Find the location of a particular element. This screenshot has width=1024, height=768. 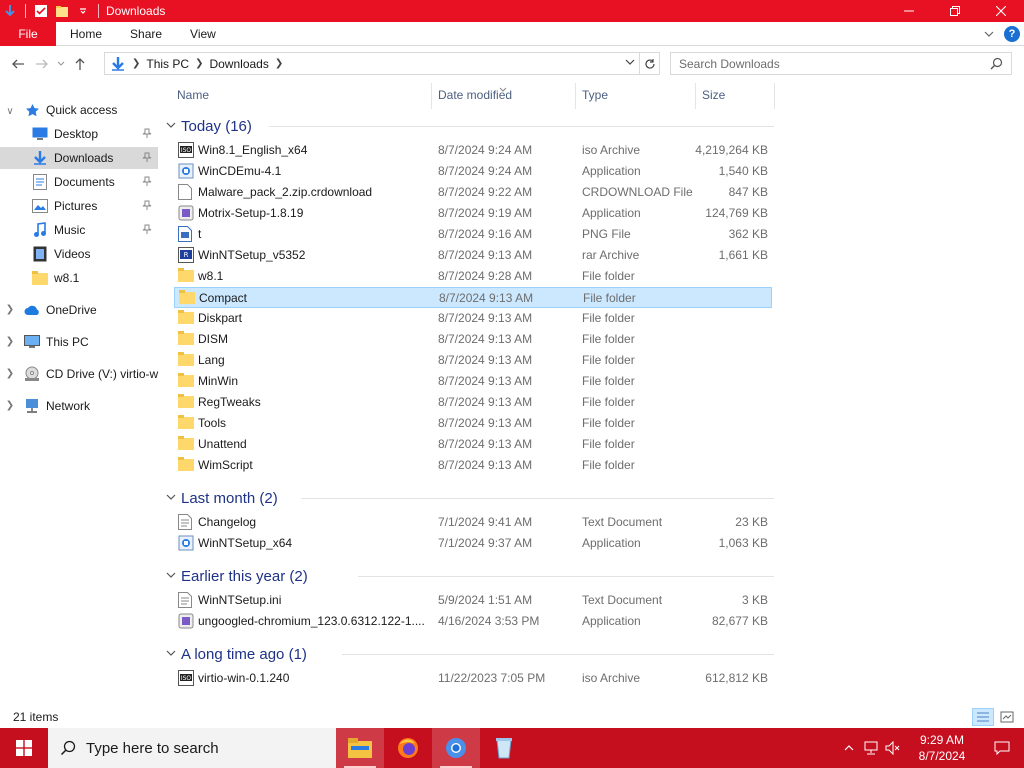

sidebar-item-label: Videos is located at coordinates (72, 254).